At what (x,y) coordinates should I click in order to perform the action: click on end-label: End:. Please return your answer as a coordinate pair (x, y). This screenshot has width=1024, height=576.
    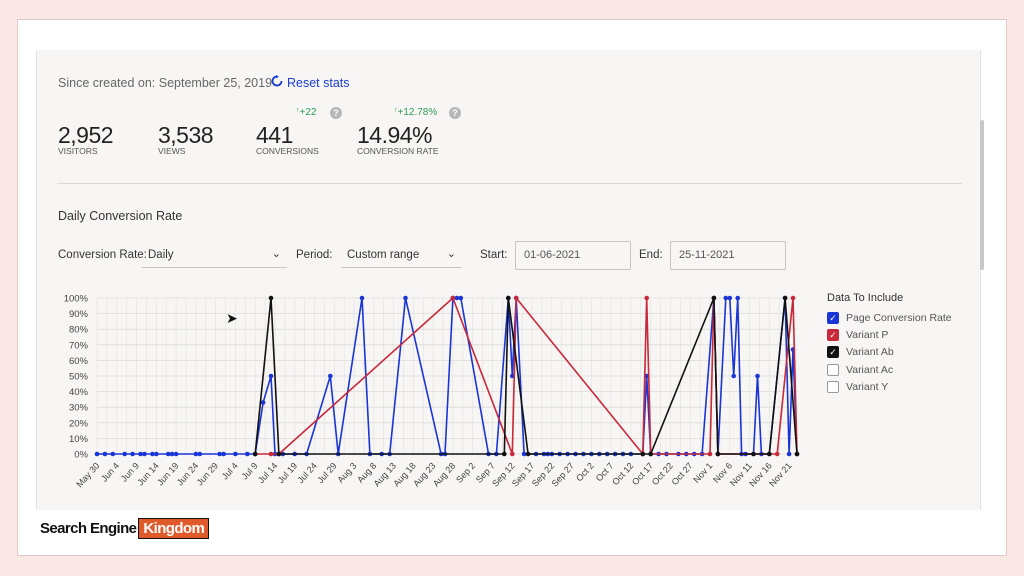
    Looking at the image, I should click on (651, 255).